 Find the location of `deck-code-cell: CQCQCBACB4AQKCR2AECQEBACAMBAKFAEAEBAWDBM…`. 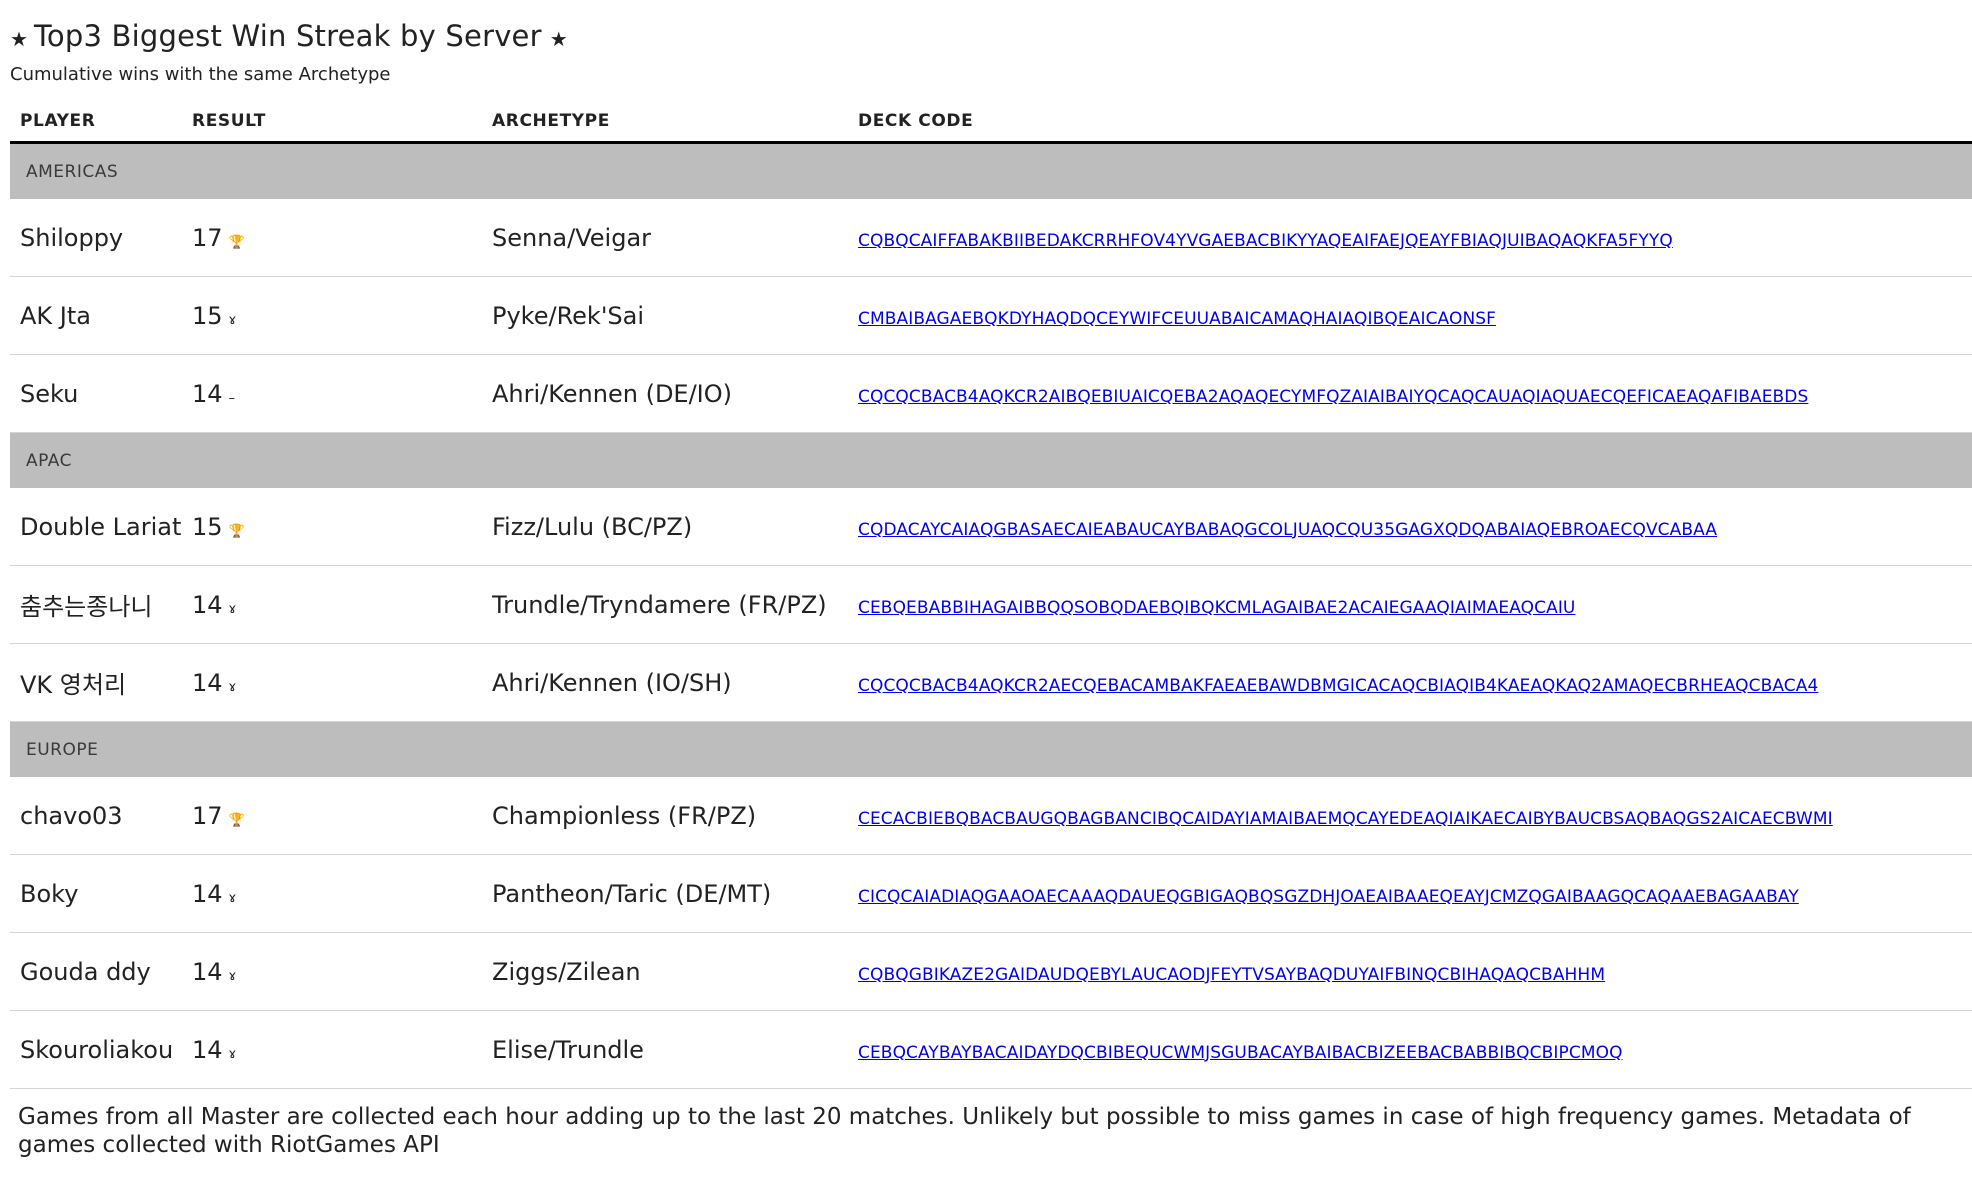

deck-code-cell: CQCQCBACB4AQKCR2AECQEBACAMBAKFAEAEBAWDBM… is located at coordinates (1410, 682).